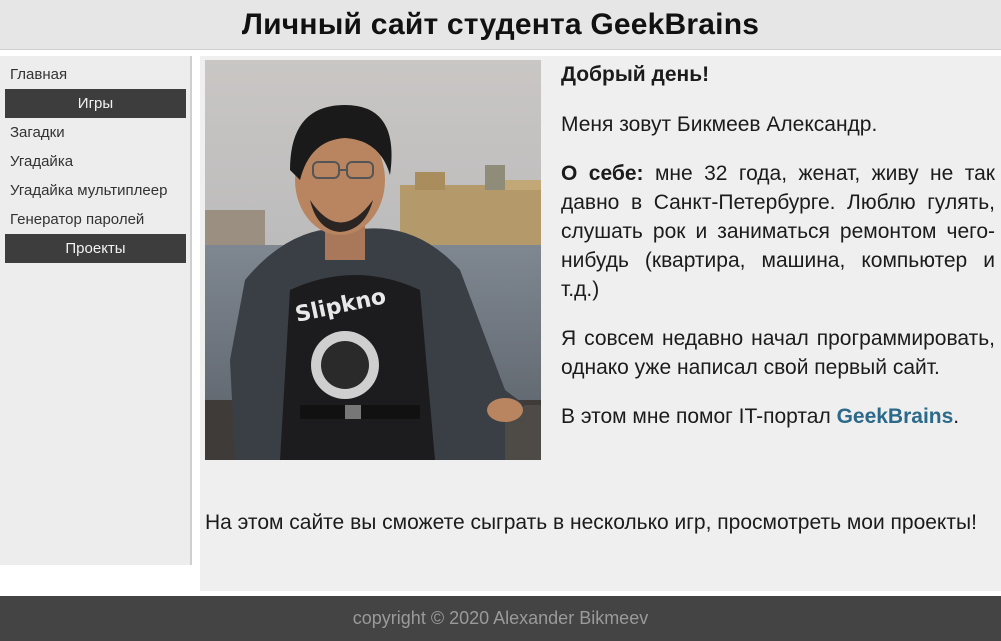  Describe the element at coordinates (95, 219) in the screenshot. I see `sidebar-item-password-generator: Генератор паролей` at that location.